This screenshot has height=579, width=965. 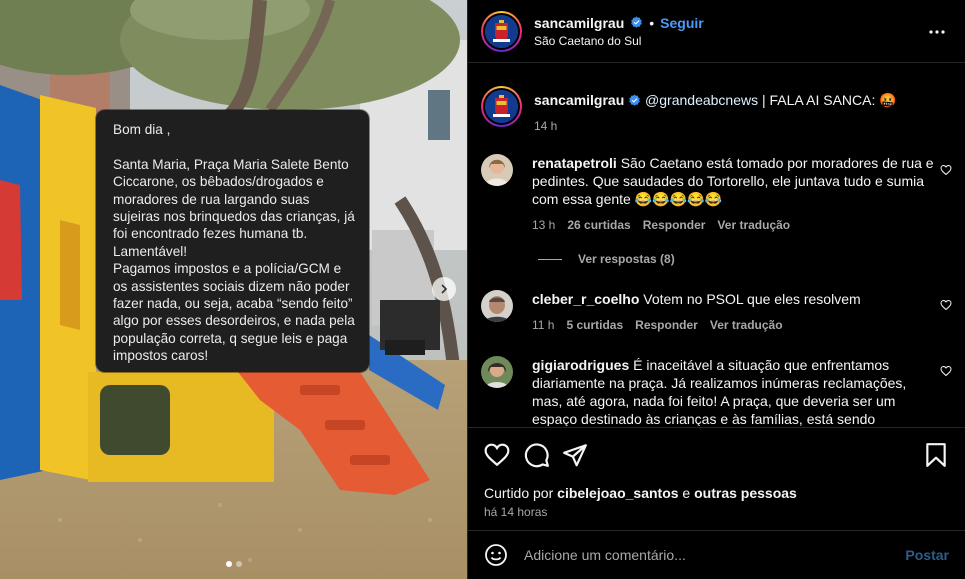 What do you see at coordinates (238, 564) in the screenshot?
I see `carousel-dot` at bounding box center [238, 564].